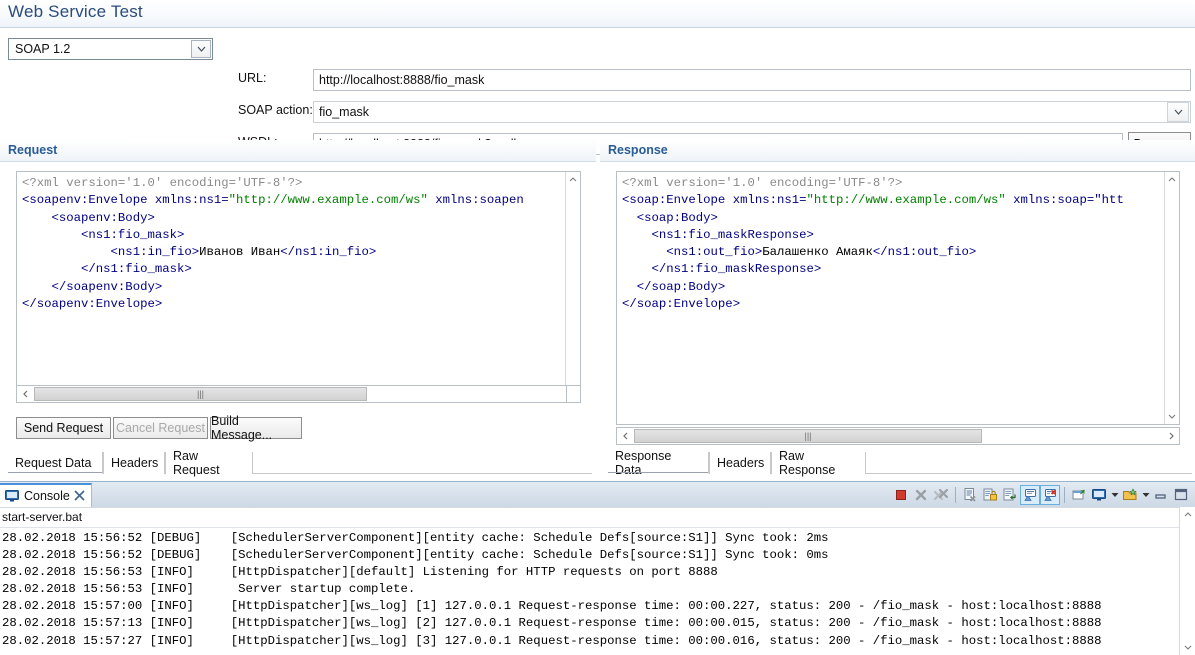 Image resolution: width=1195 pixels, height=655 pixels. What do you see at coordinates (1064, 200) in the screenshot?
I see `code-token: xmlns:soap="htt` at bounding box center [1064, 200].